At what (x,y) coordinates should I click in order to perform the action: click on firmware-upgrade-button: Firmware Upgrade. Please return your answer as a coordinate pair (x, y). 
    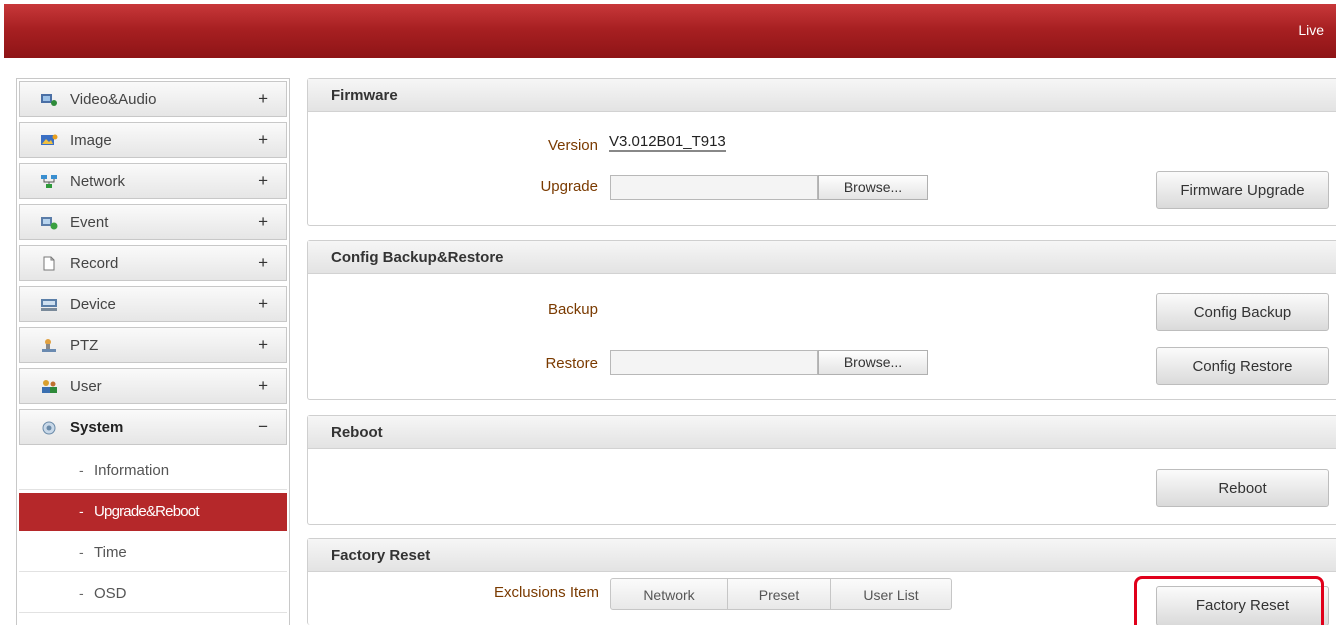
    Looking at the image, I should click on (1242, 190).